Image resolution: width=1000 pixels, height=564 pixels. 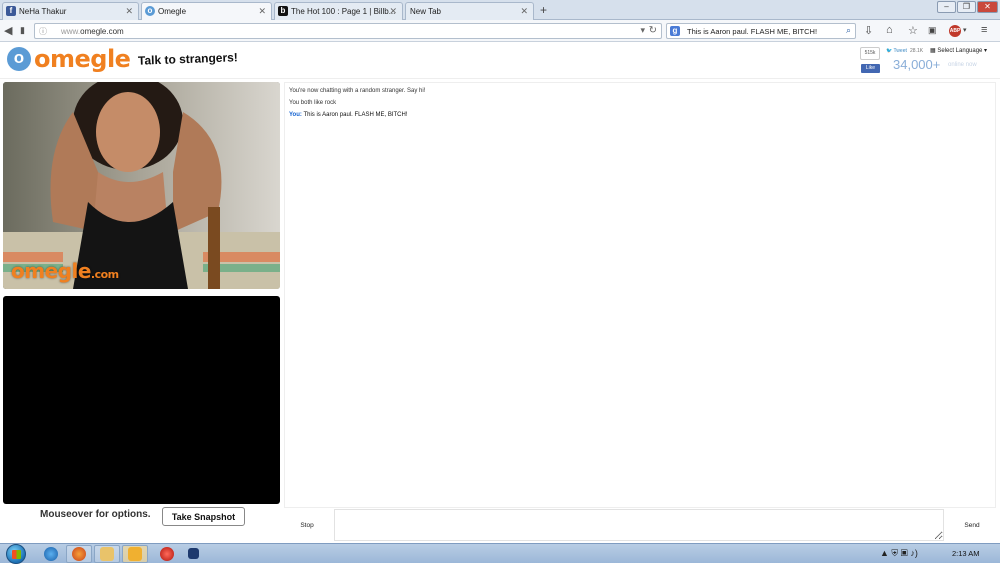 What do you see at coordinates (917, 64) in the screenshot?
I see `online-count: 34,000+` at bounding box center [917, 64].